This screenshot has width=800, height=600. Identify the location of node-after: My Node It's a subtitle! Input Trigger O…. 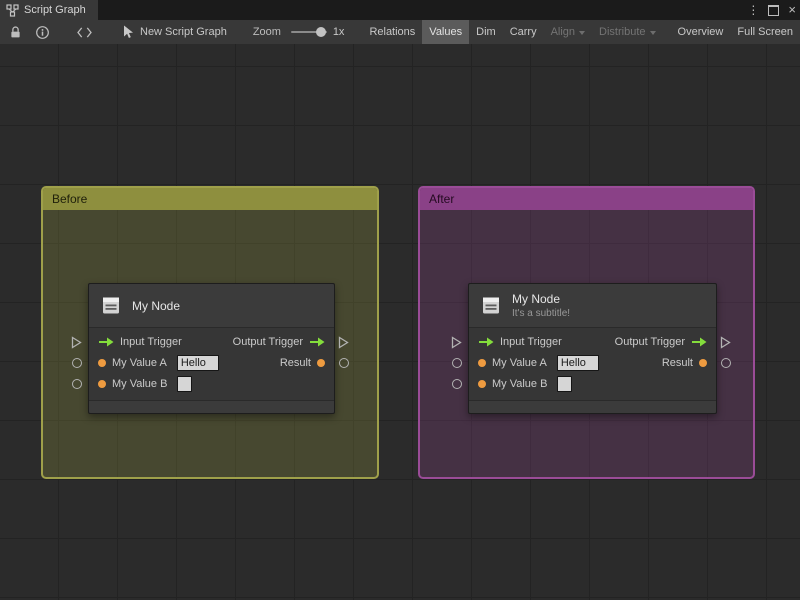
(592, 348).